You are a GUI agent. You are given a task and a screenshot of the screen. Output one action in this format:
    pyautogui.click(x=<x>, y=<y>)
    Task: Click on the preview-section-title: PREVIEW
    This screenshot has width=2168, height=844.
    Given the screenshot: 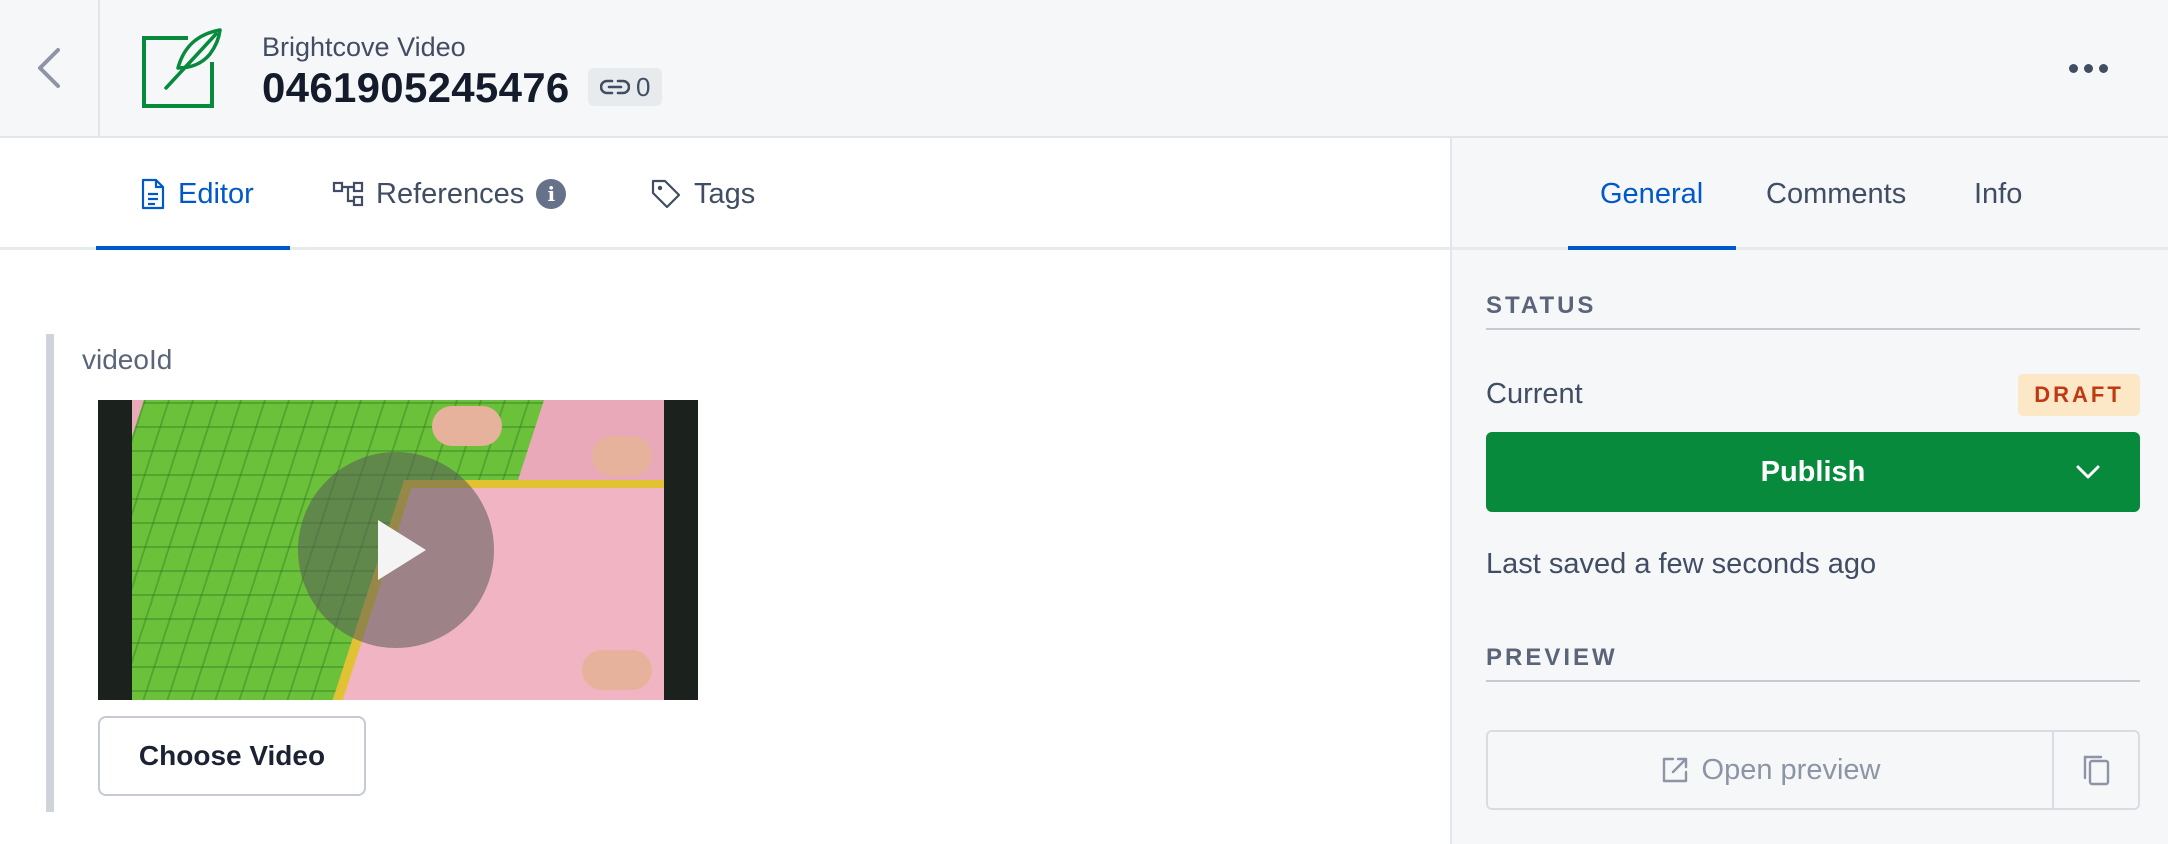 What is the action you would take?
    pyautogui.click(x=1552, y=657)
    